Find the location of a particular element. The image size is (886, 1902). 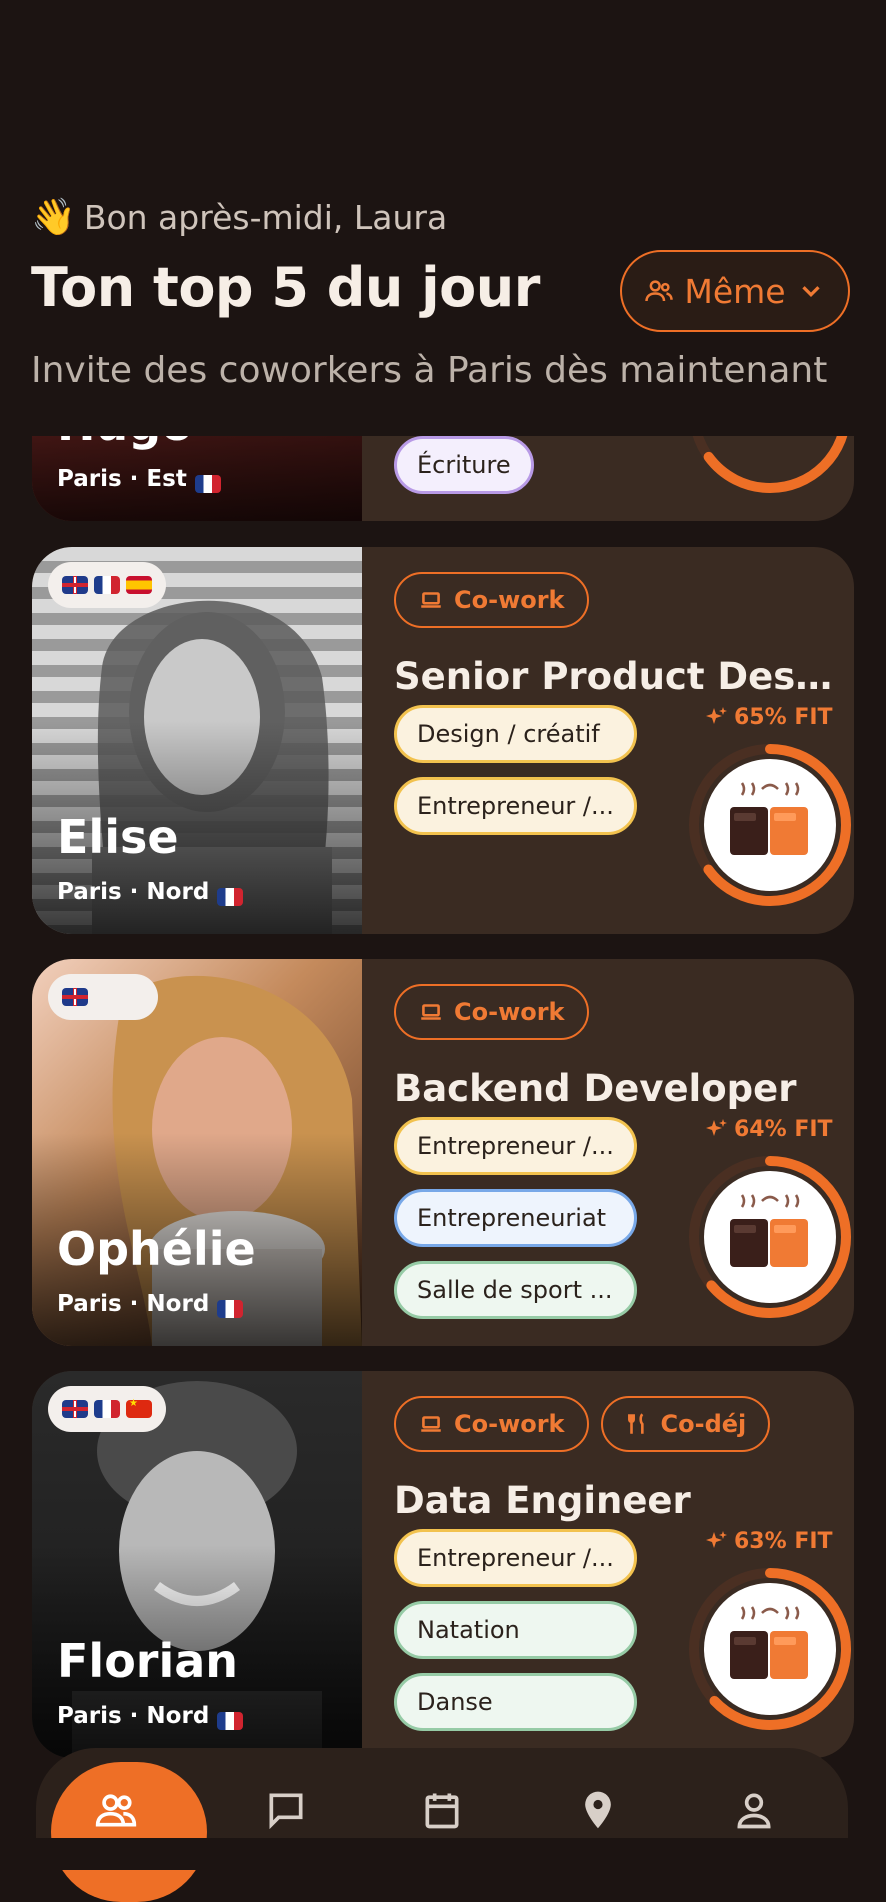

profile-photo: GB FR ES Elise Paris · Nord FR is located at coordinates (197, 740).